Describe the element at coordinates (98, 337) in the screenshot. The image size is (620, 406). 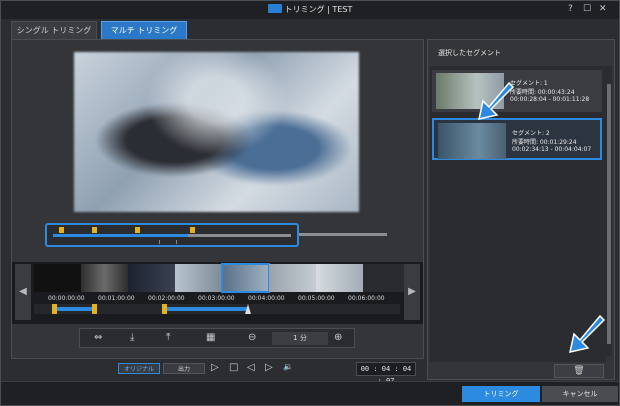
I see `fit-icon: ⇔` at that location.